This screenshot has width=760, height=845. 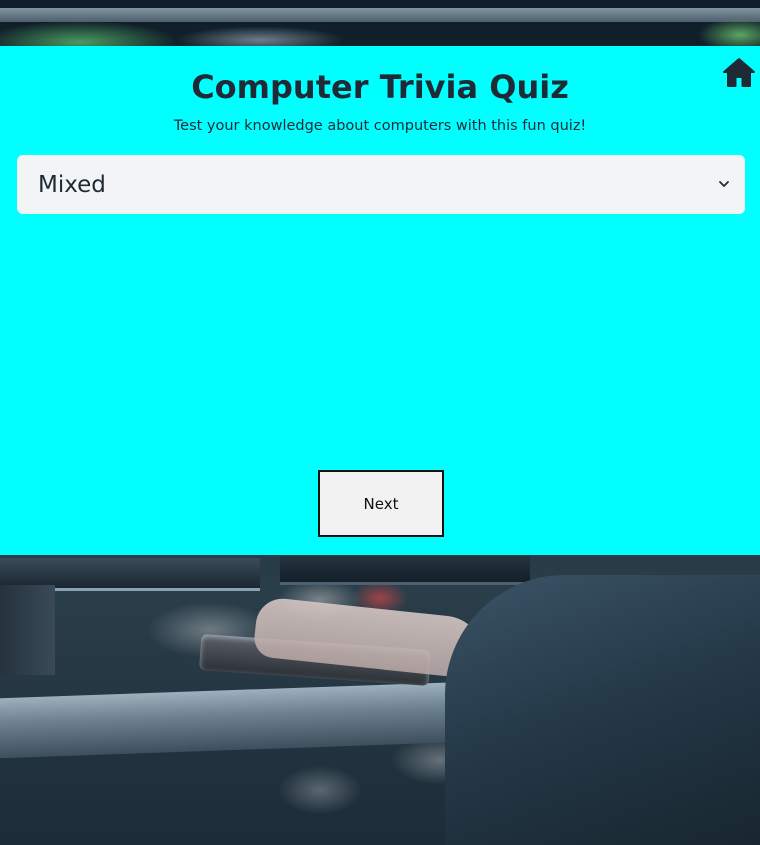 I want to click on page-title: Computer Trivia Quiz, so click(x=380, y=87).